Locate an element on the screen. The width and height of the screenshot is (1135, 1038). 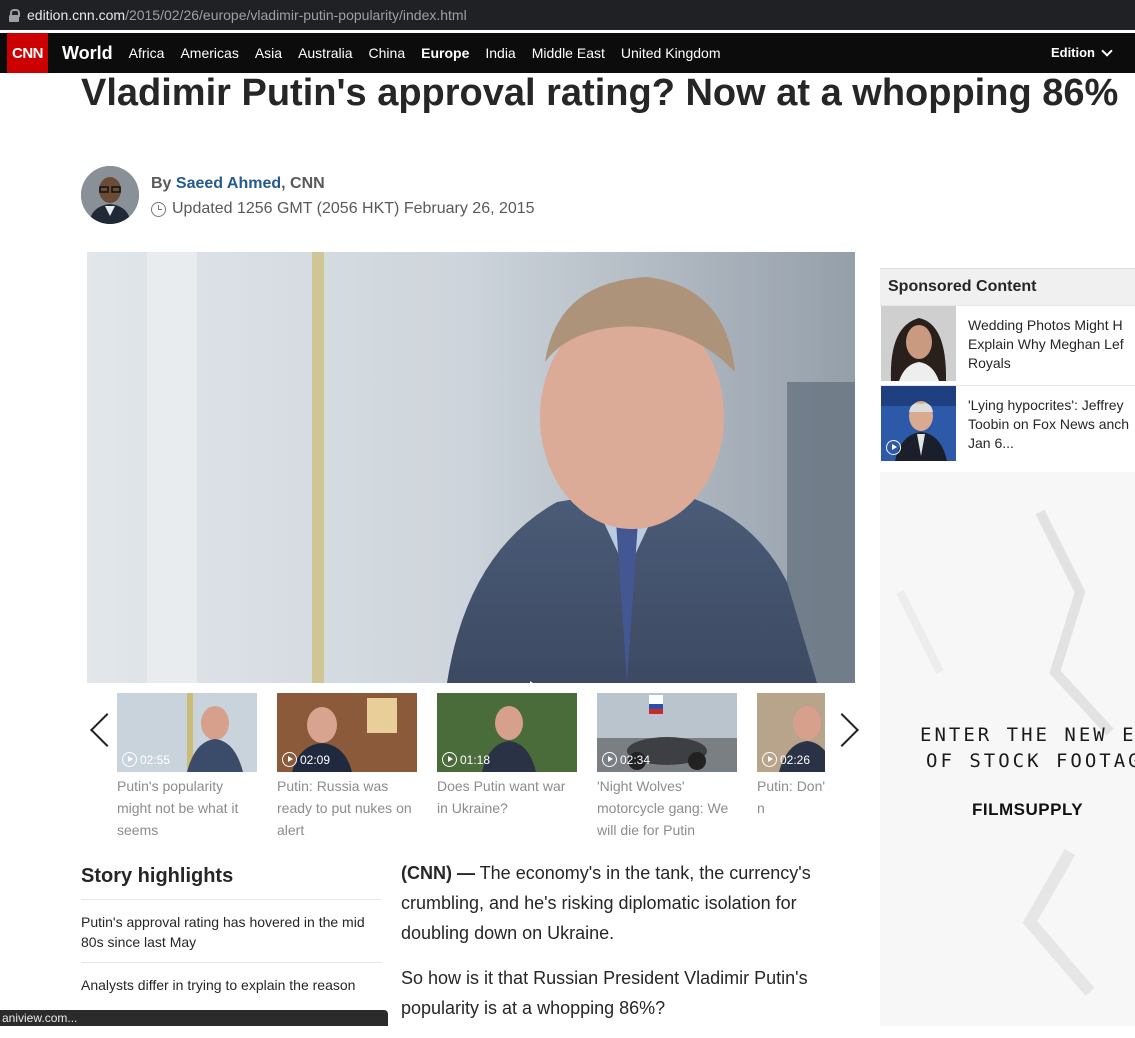
video-caption: Does Putin want war in Ukraine? is located at coordinates (507, 797).